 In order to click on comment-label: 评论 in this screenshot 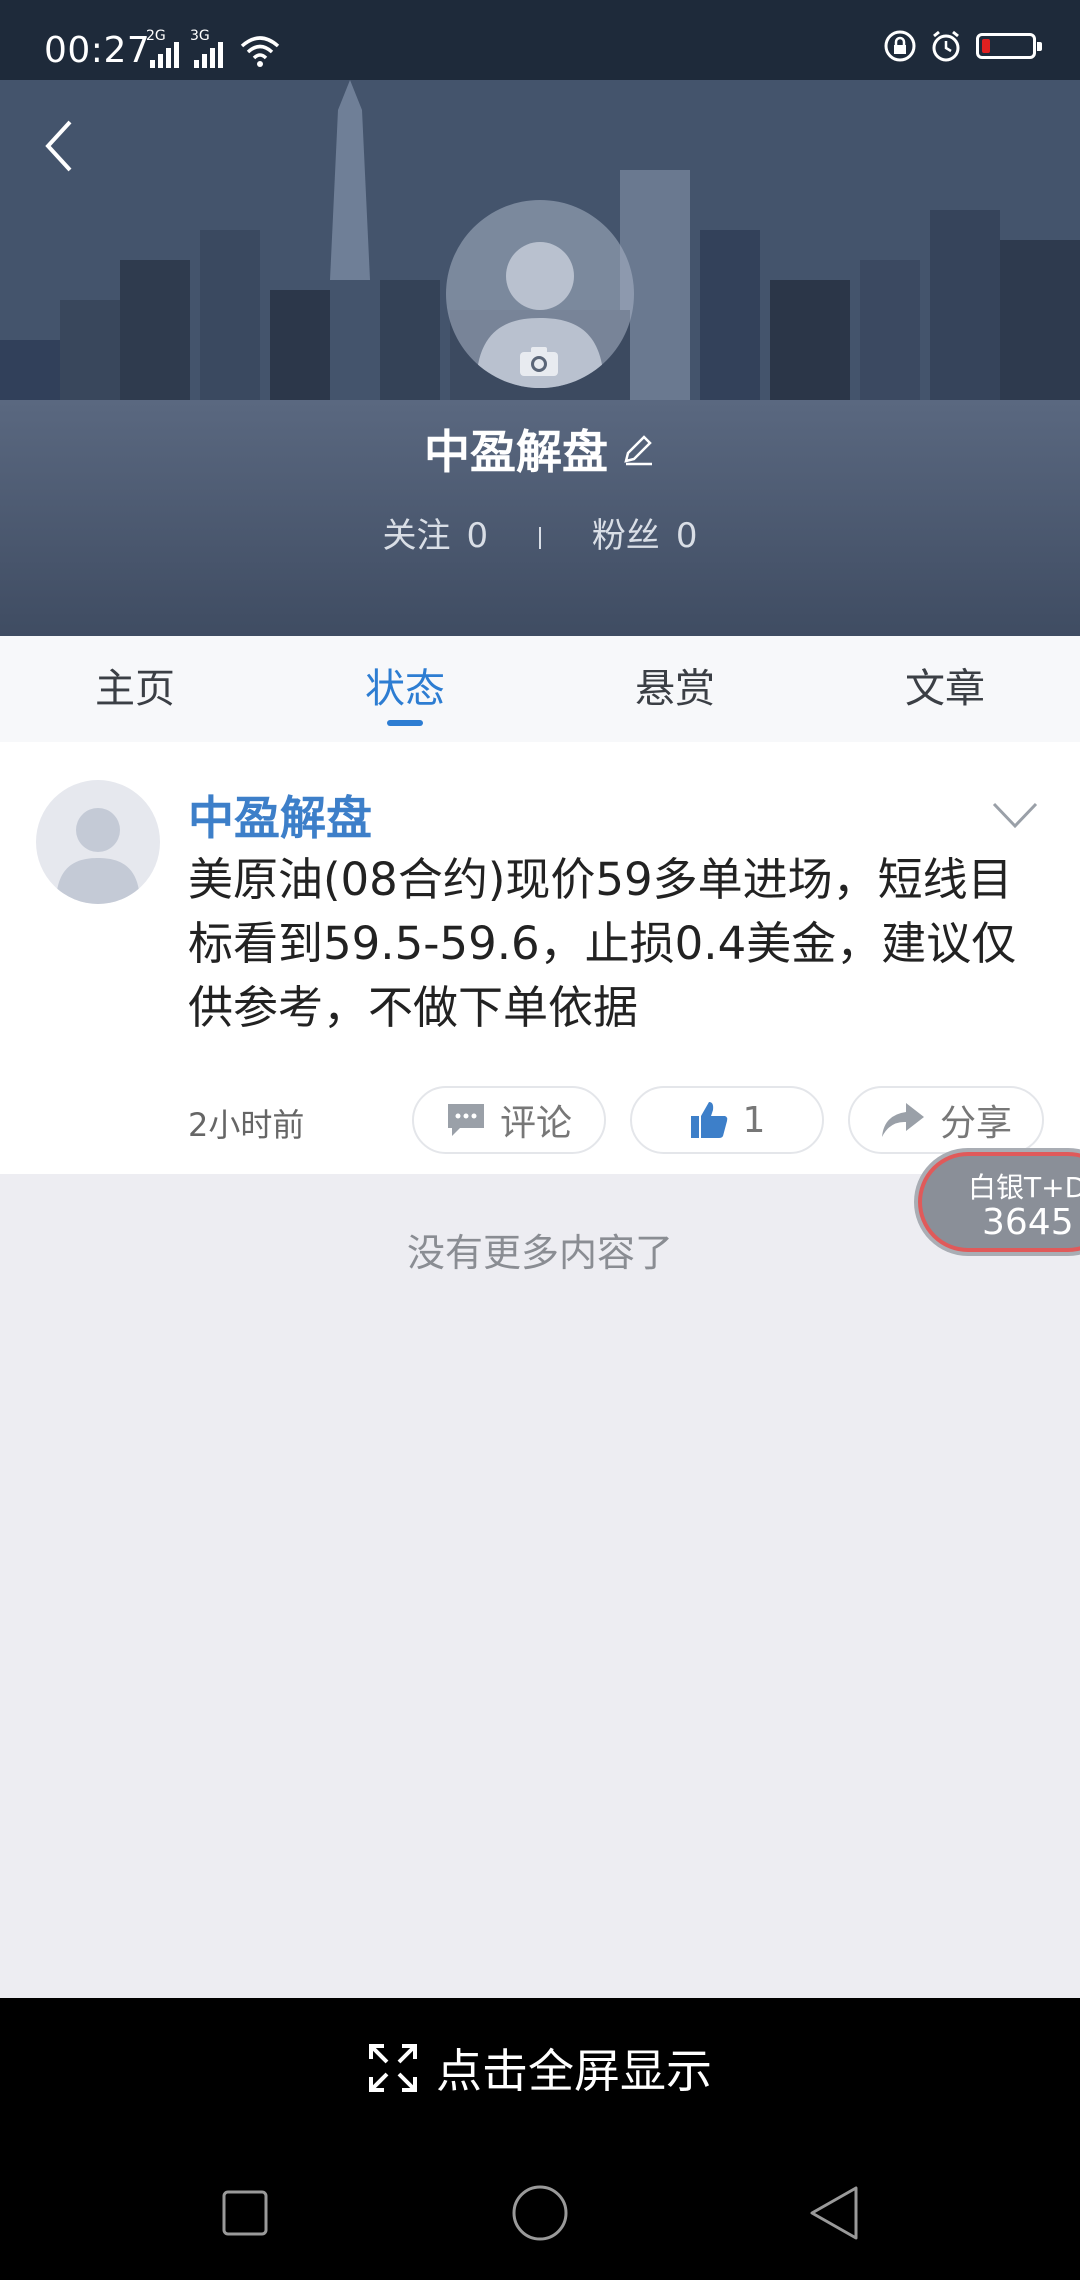, I will do `click(535, 1123)`.